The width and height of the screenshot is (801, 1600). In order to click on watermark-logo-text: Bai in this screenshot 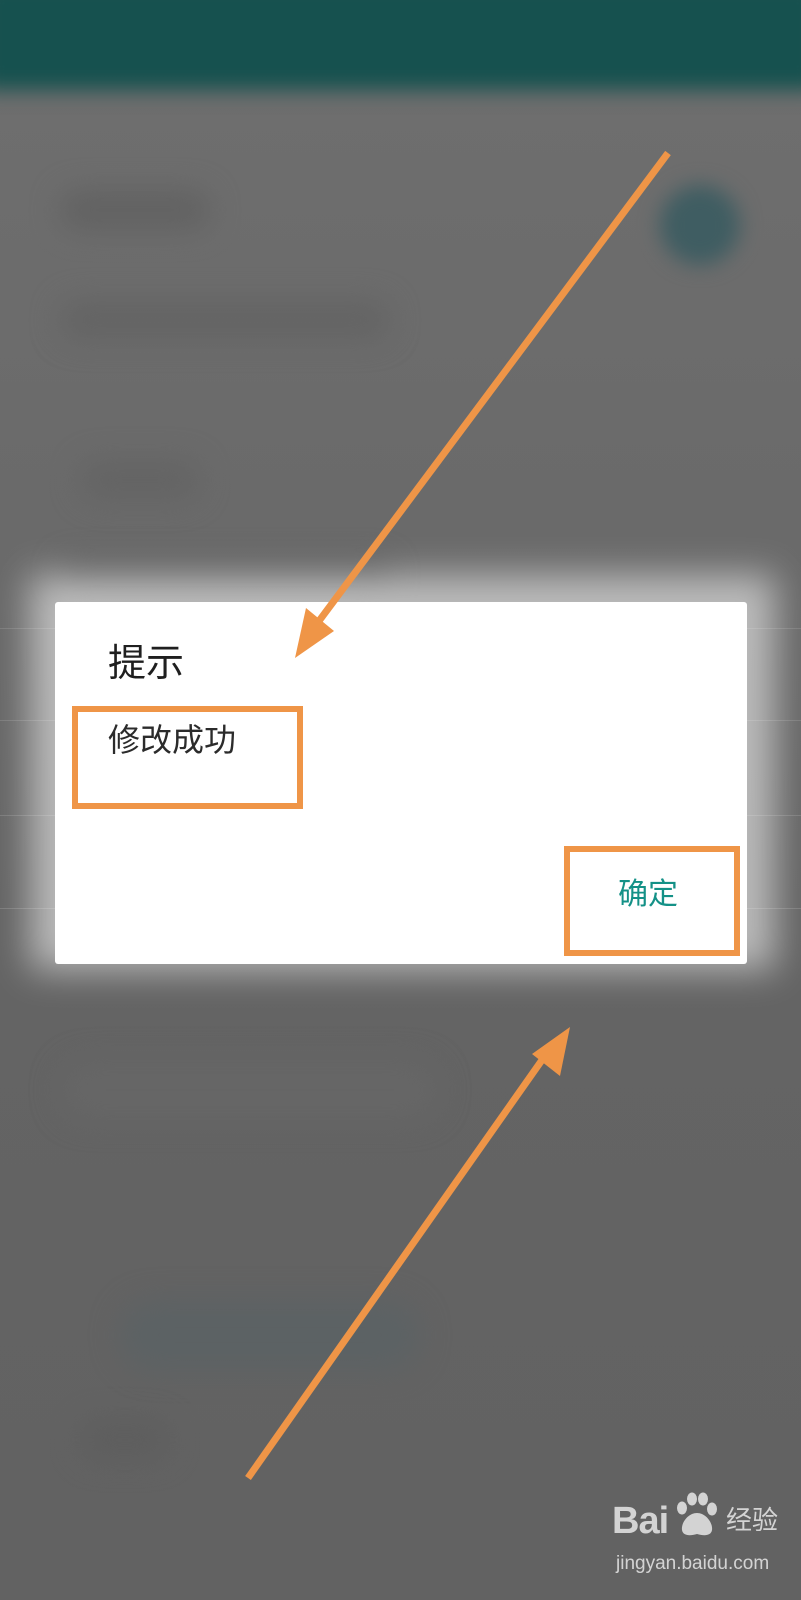, I will do `click(640, 1521)`.